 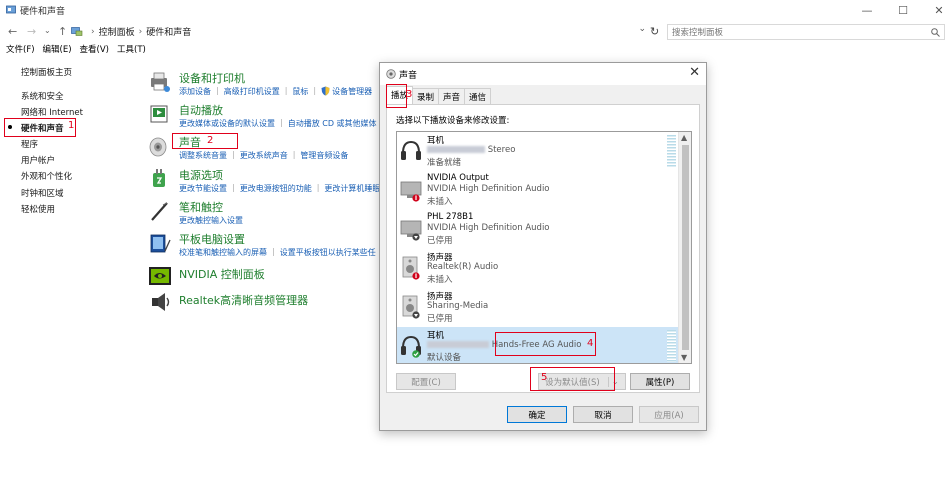 I want to click on address-field: › 控制面板 › 硬件和声音 ⌄, so click(x=359, y=31).